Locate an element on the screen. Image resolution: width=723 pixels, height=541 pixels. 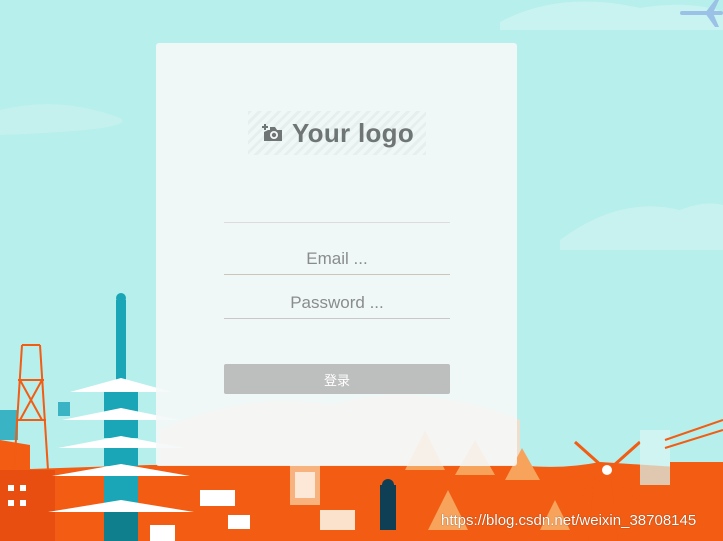
add-photo-icon is located at coordinates (271, 132).